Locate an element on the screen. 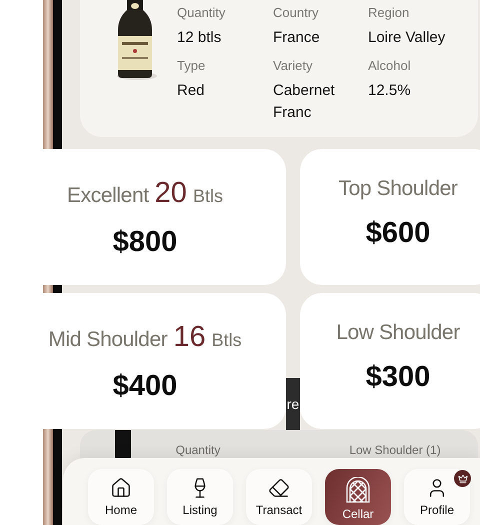 This screenshot has height=525, width=480. field-label: Variety is located at coordinates (293, 65).